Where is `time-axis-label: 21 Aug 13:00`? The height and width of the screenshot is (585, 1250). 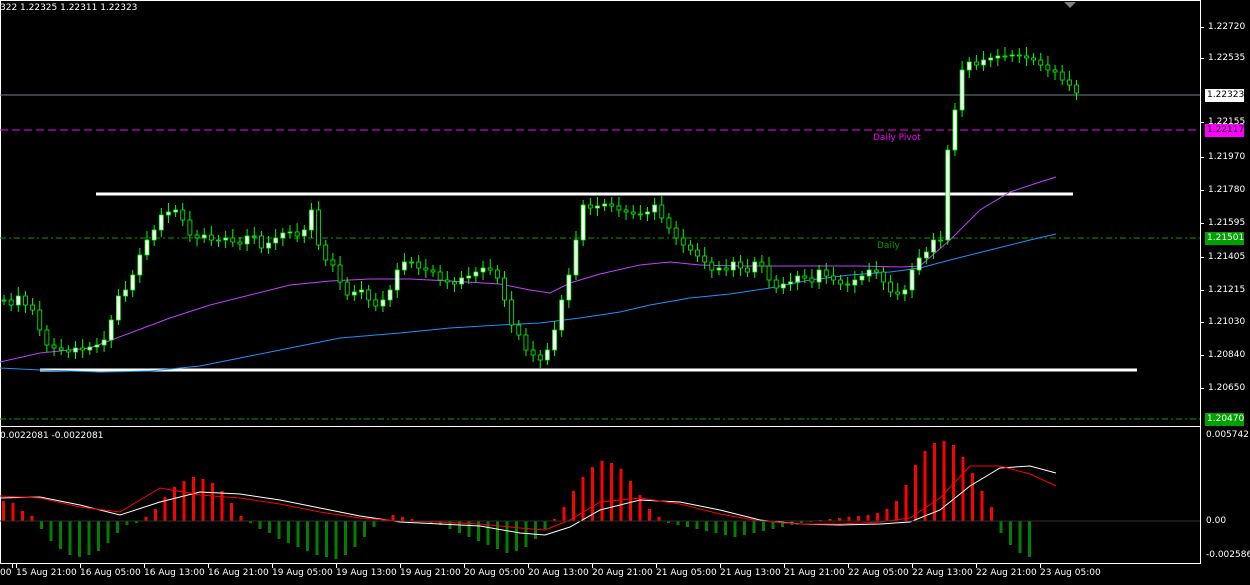
time-axis-label: 21 Aug 13:00 is located at coordinates (750, 573).